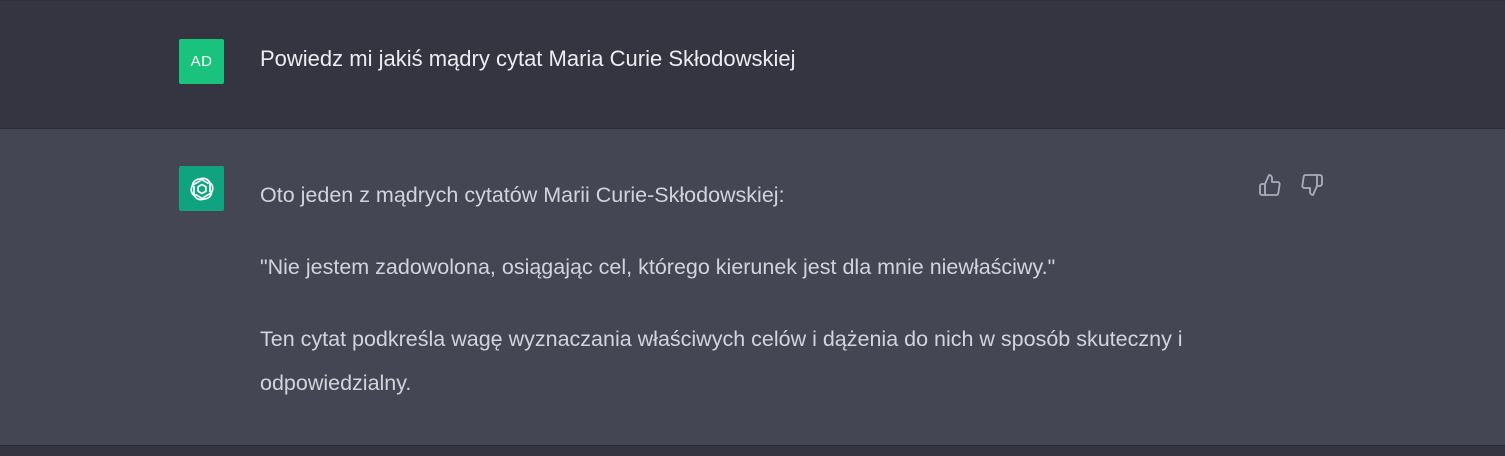  I want to click on bottom-divider, so click(752, 451).